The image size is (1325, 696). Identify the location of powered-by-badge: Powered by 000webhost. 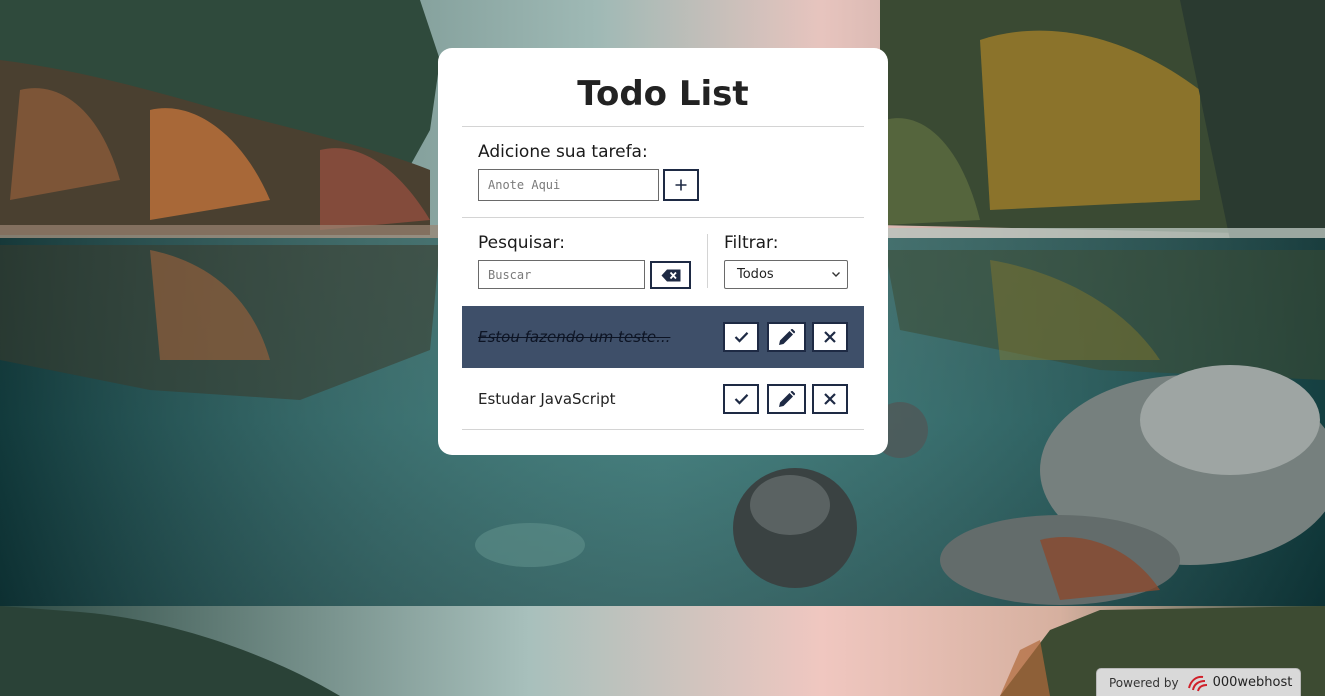
(1198, 682).